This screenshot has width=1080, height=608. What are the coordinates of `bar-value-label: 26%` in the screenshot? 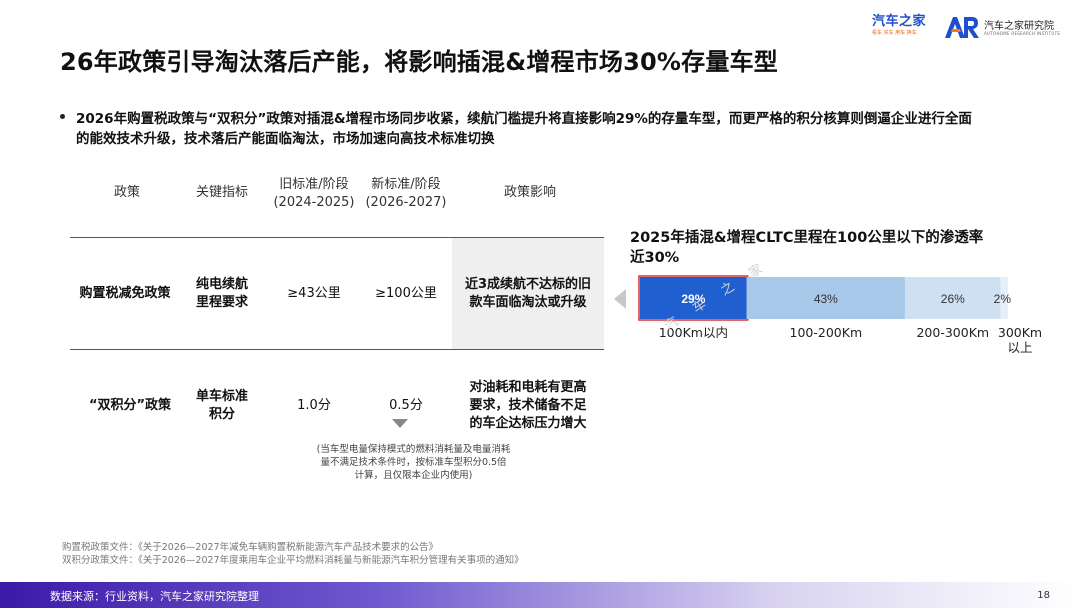 It's located at (953, 299).